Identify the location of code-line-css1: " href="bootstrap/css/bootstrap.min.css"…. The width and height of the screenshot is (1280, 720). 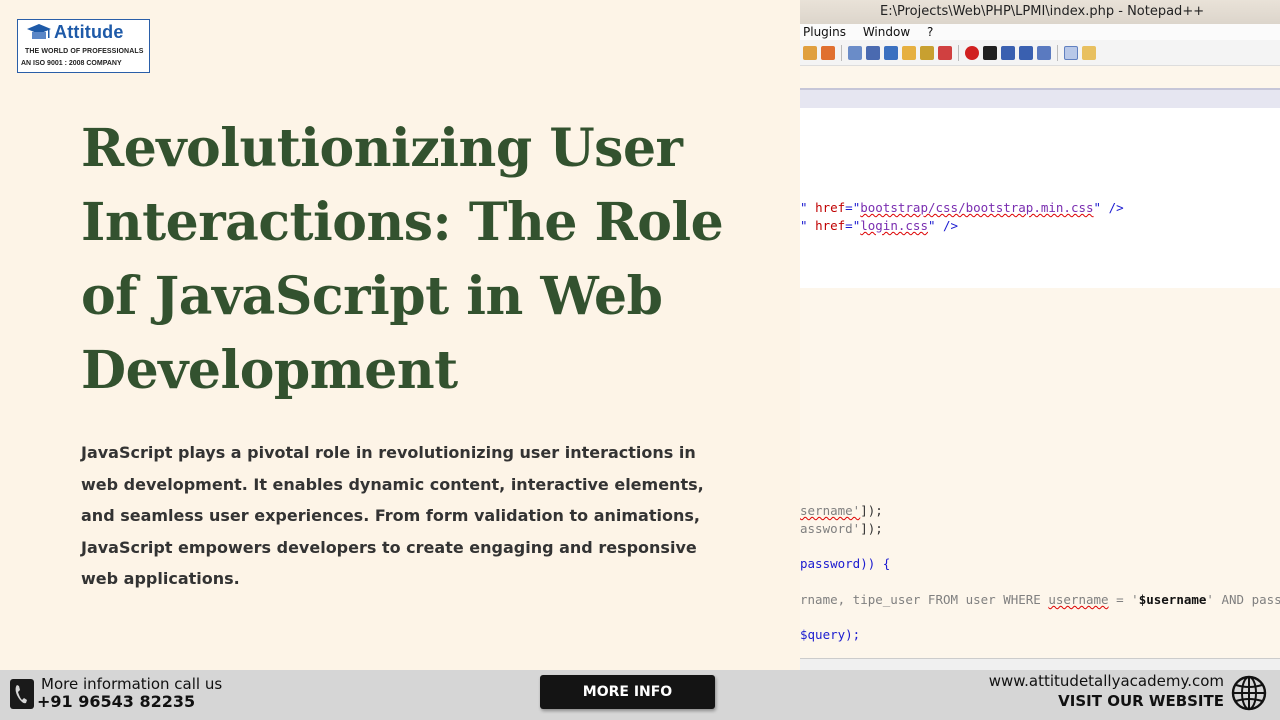
(962, 207).